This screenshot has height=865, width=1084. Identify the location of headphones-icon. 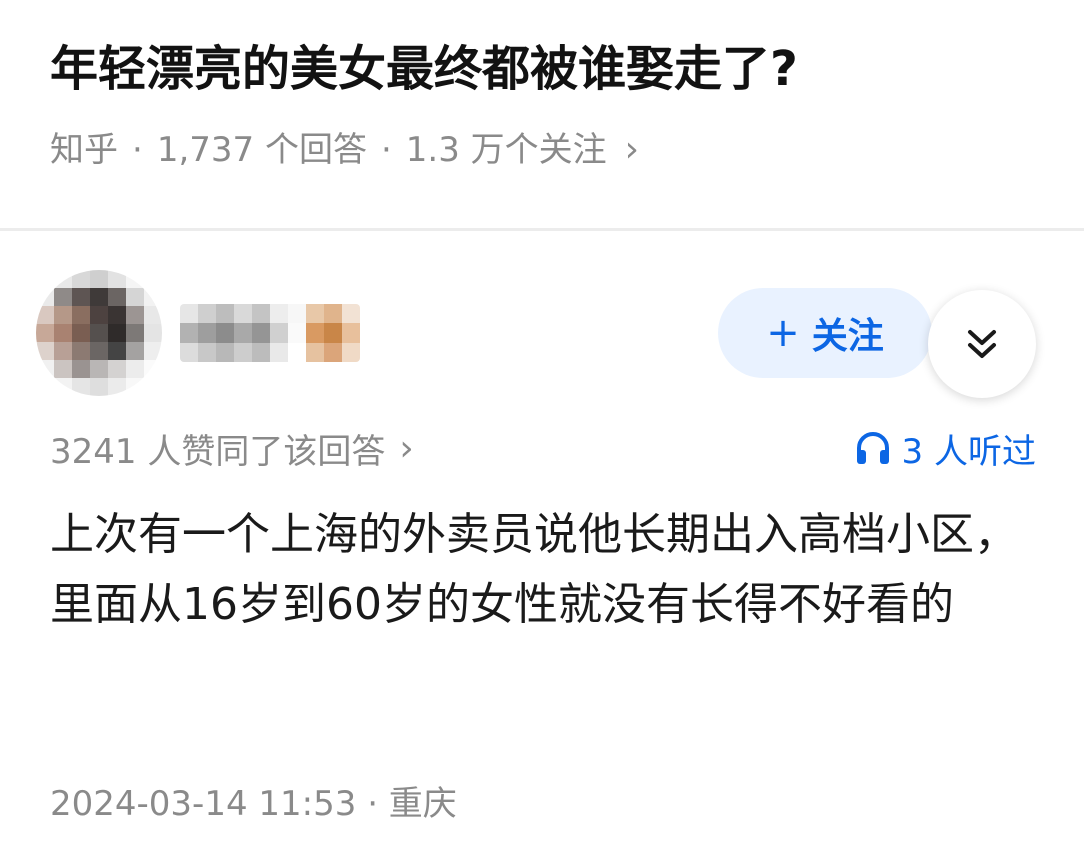
(872, 448).